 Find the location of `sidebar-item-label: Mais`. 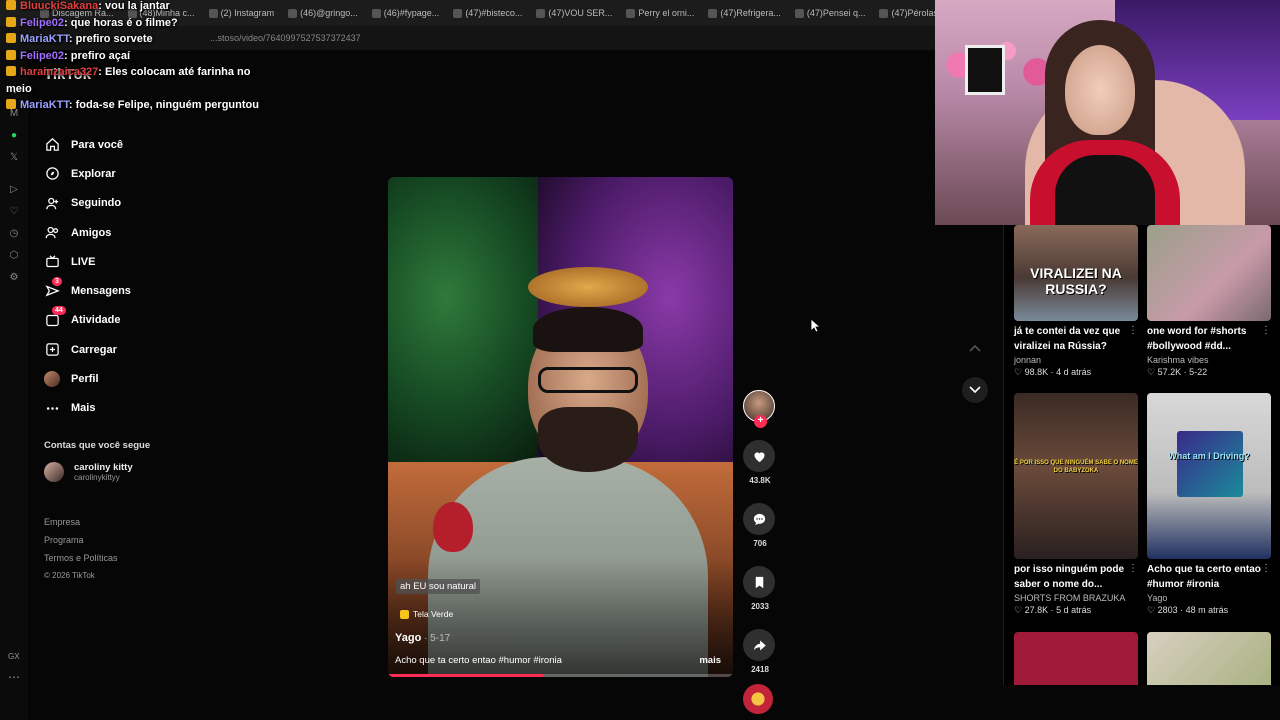

sidebar-item-label: Mais is located at coordinates (83, 408).